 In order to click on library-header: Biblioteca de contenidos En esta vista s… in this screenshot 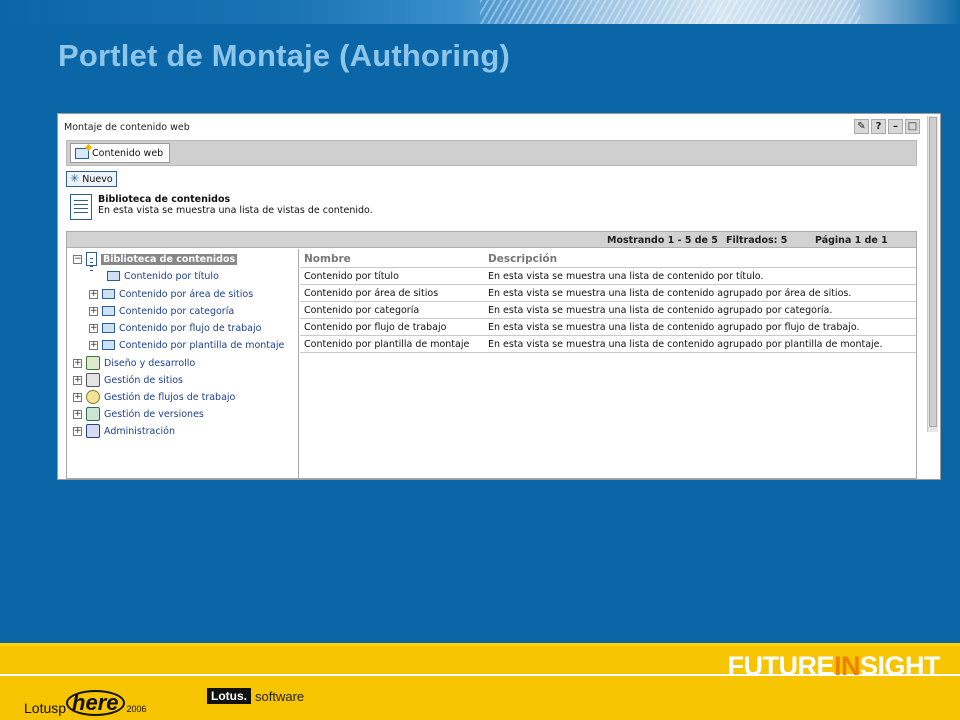, I will do `click(221, 207)`.